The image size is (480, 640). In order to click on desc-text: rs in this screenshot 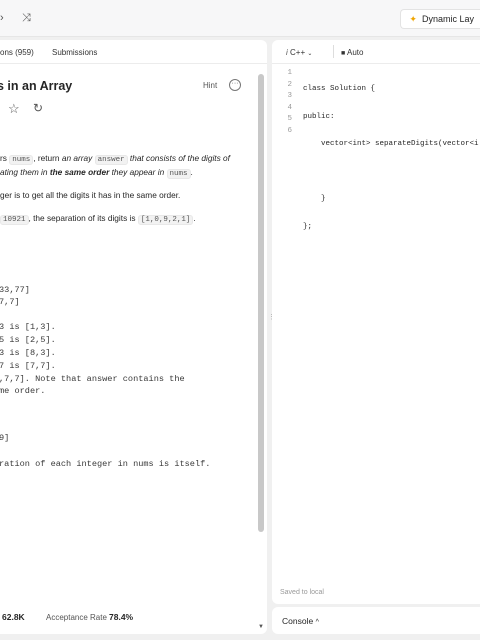, I will do `click(5, 158)`.